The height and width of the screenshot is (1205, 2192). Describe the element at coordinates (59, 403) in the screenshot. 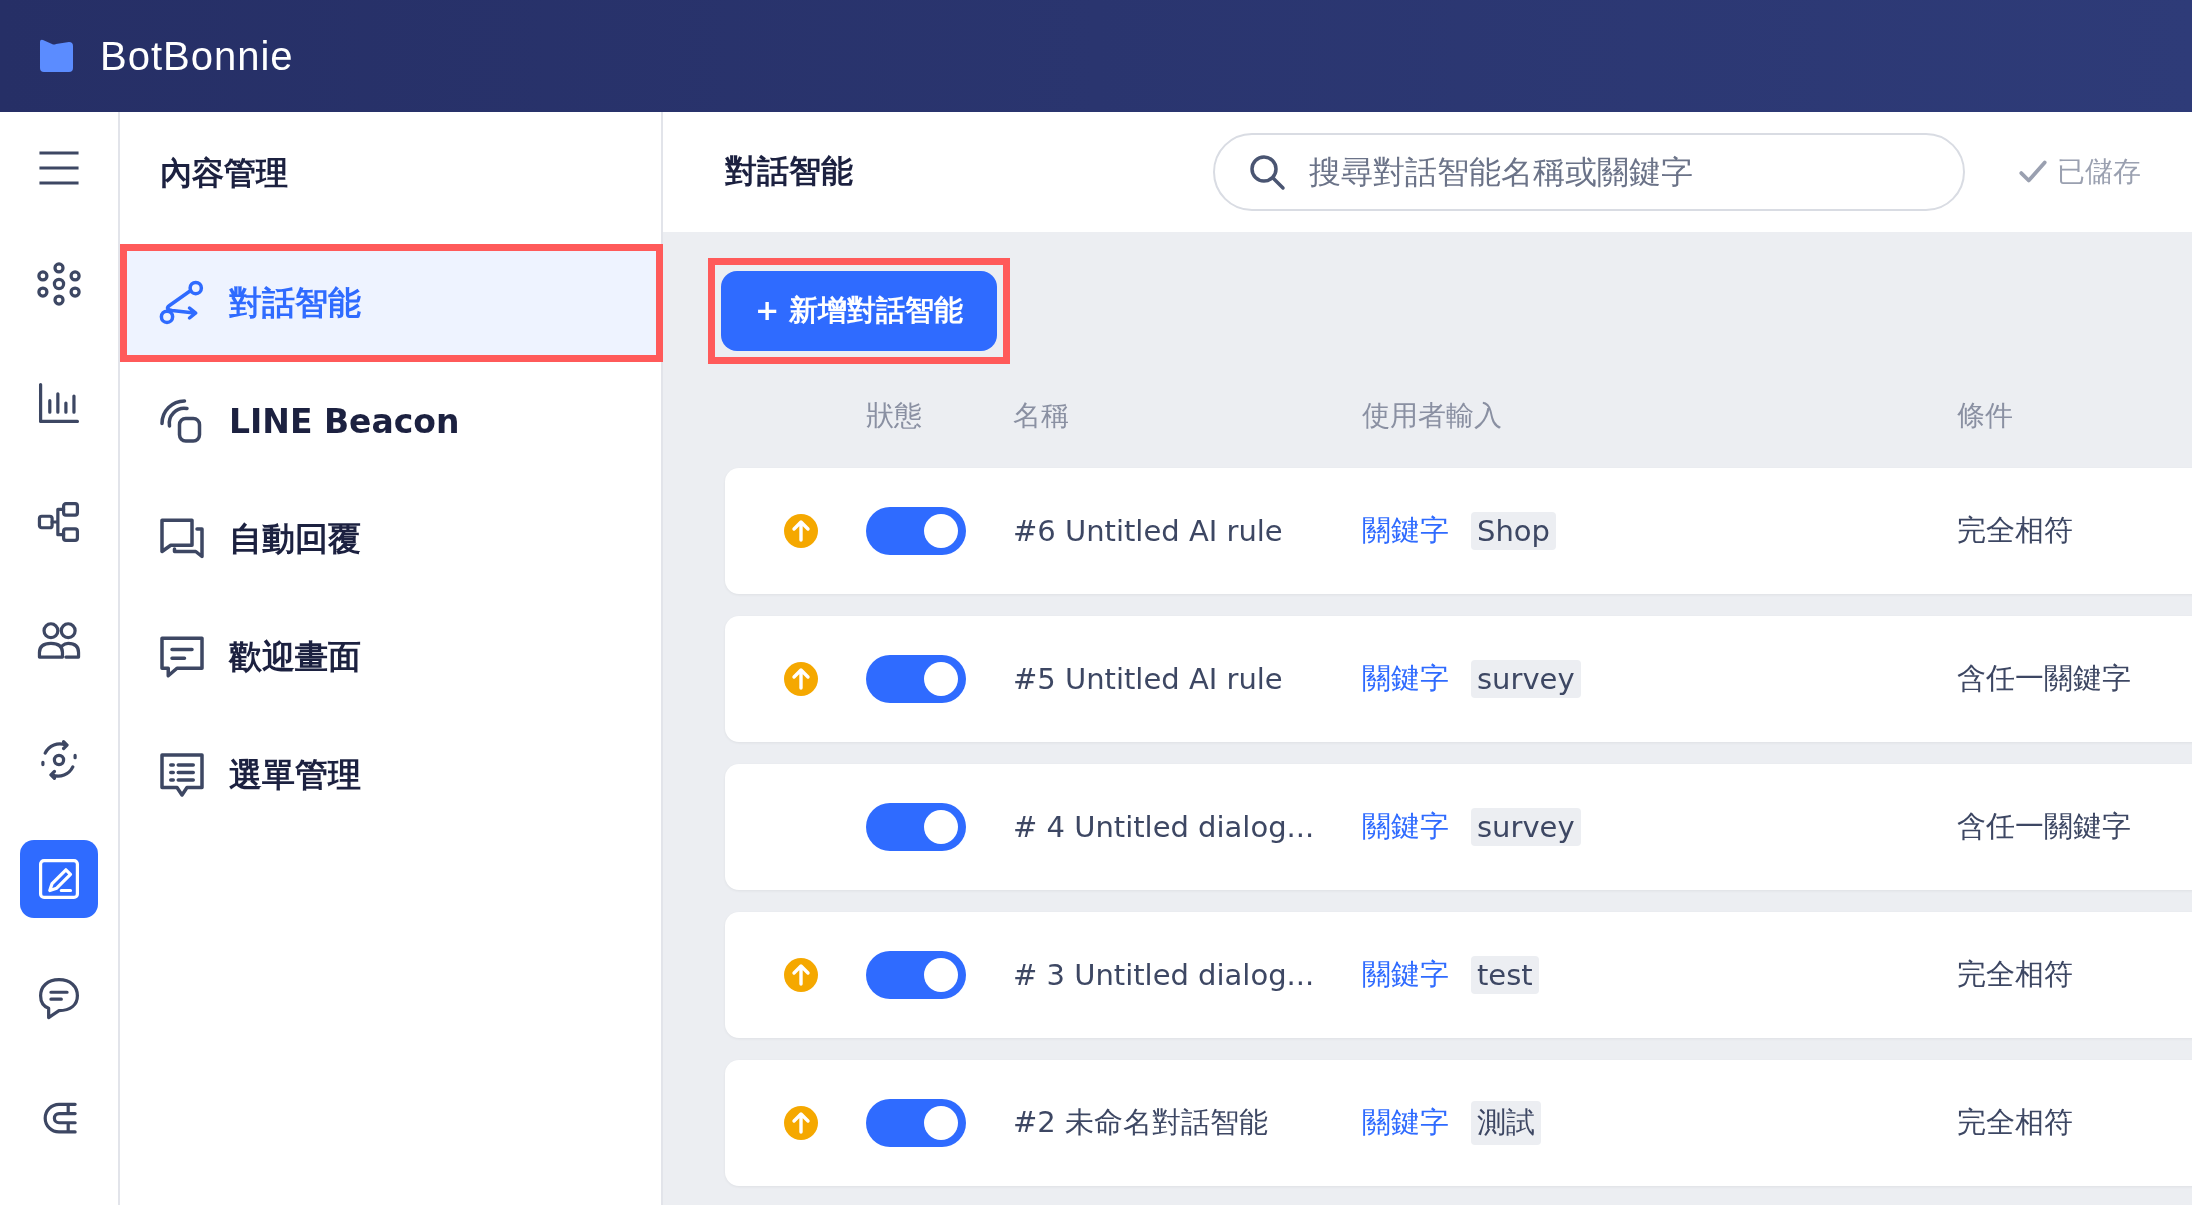

I see `bar-chart-icon` at that location.